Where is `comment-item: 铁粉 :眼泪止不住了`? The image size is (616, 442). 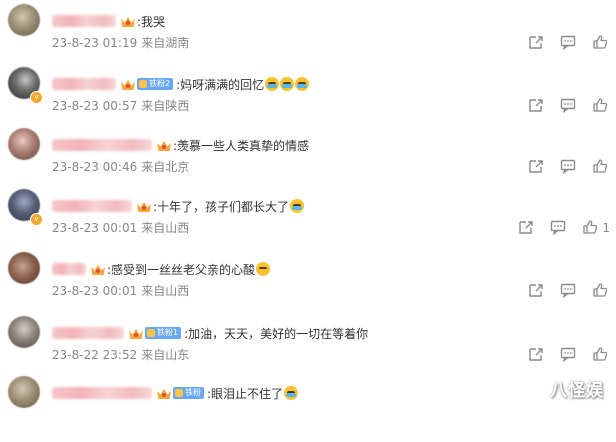 comment-item: 铁粉 :眼泪止不住了 is located at coordinates (308, 409).